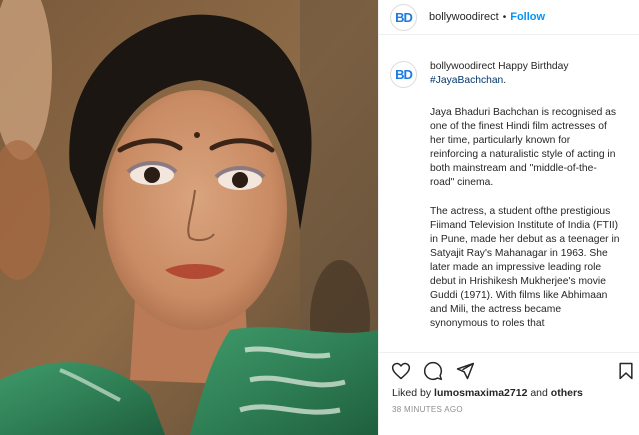 This screenshot has height=435, width=639. What do you see at coordinates (533, 66) in the screenshot?
I see `caption-greeting: Happy Birthday` at bounding box center [533, 66].